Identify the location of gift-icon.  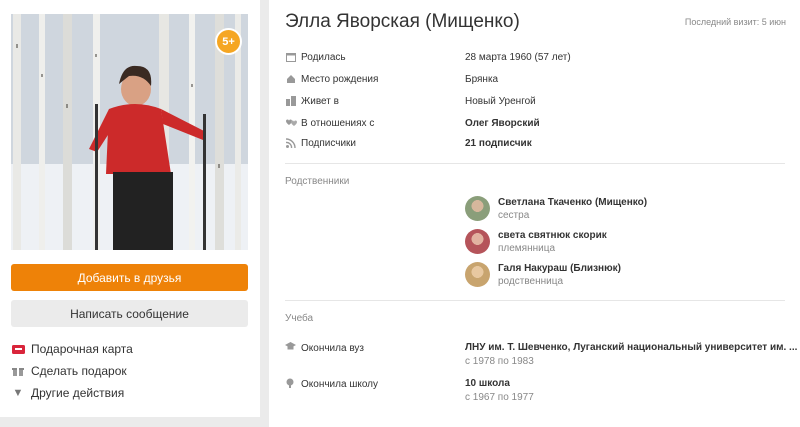
(18, 371).